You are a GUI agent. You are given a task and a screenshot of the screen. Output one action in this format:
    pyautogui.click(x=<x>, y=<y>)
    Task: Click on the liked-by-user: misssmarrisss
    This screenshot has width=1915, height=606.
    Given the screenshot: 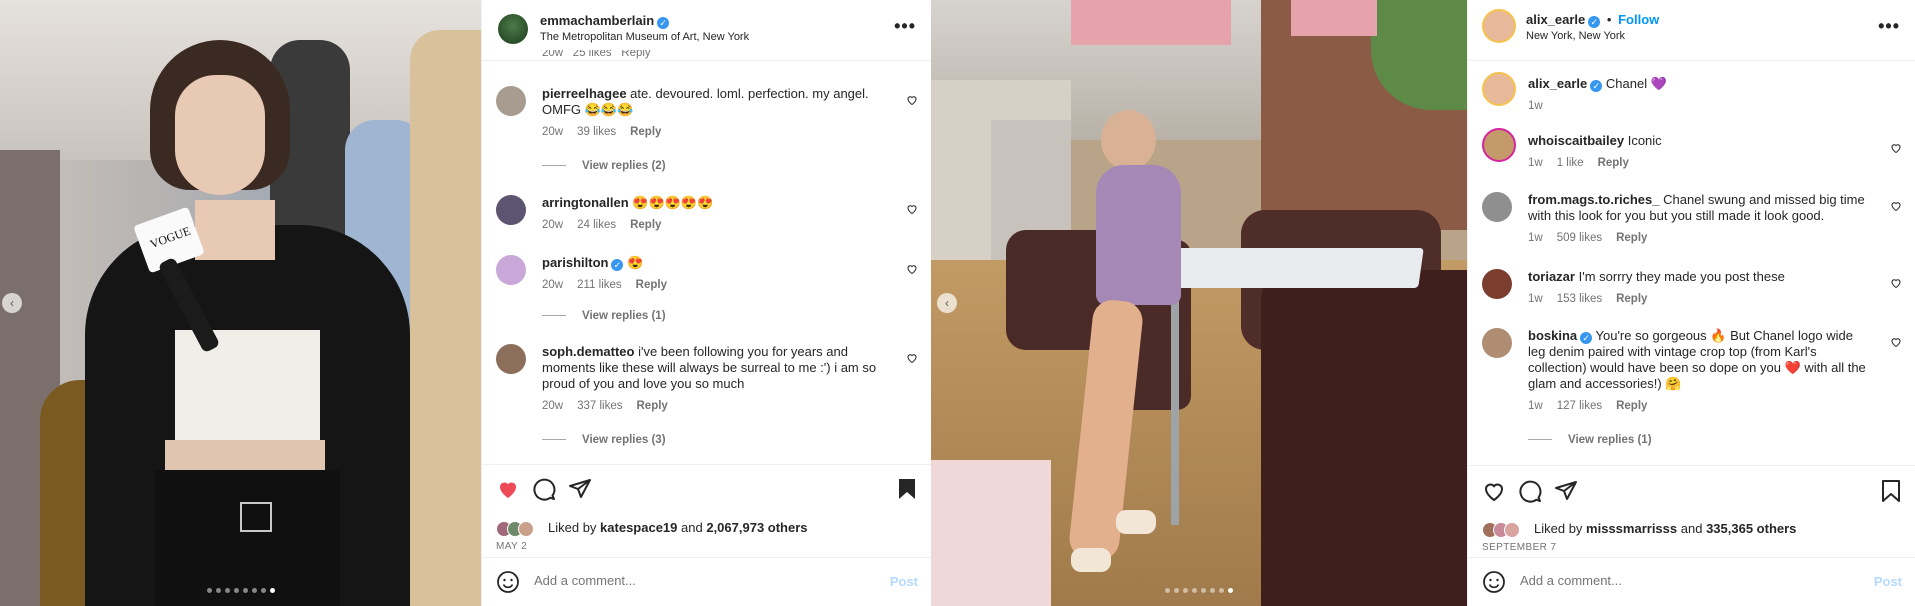 What is the action you would take?
    pyautogui.click(x=1631, y=528)
    